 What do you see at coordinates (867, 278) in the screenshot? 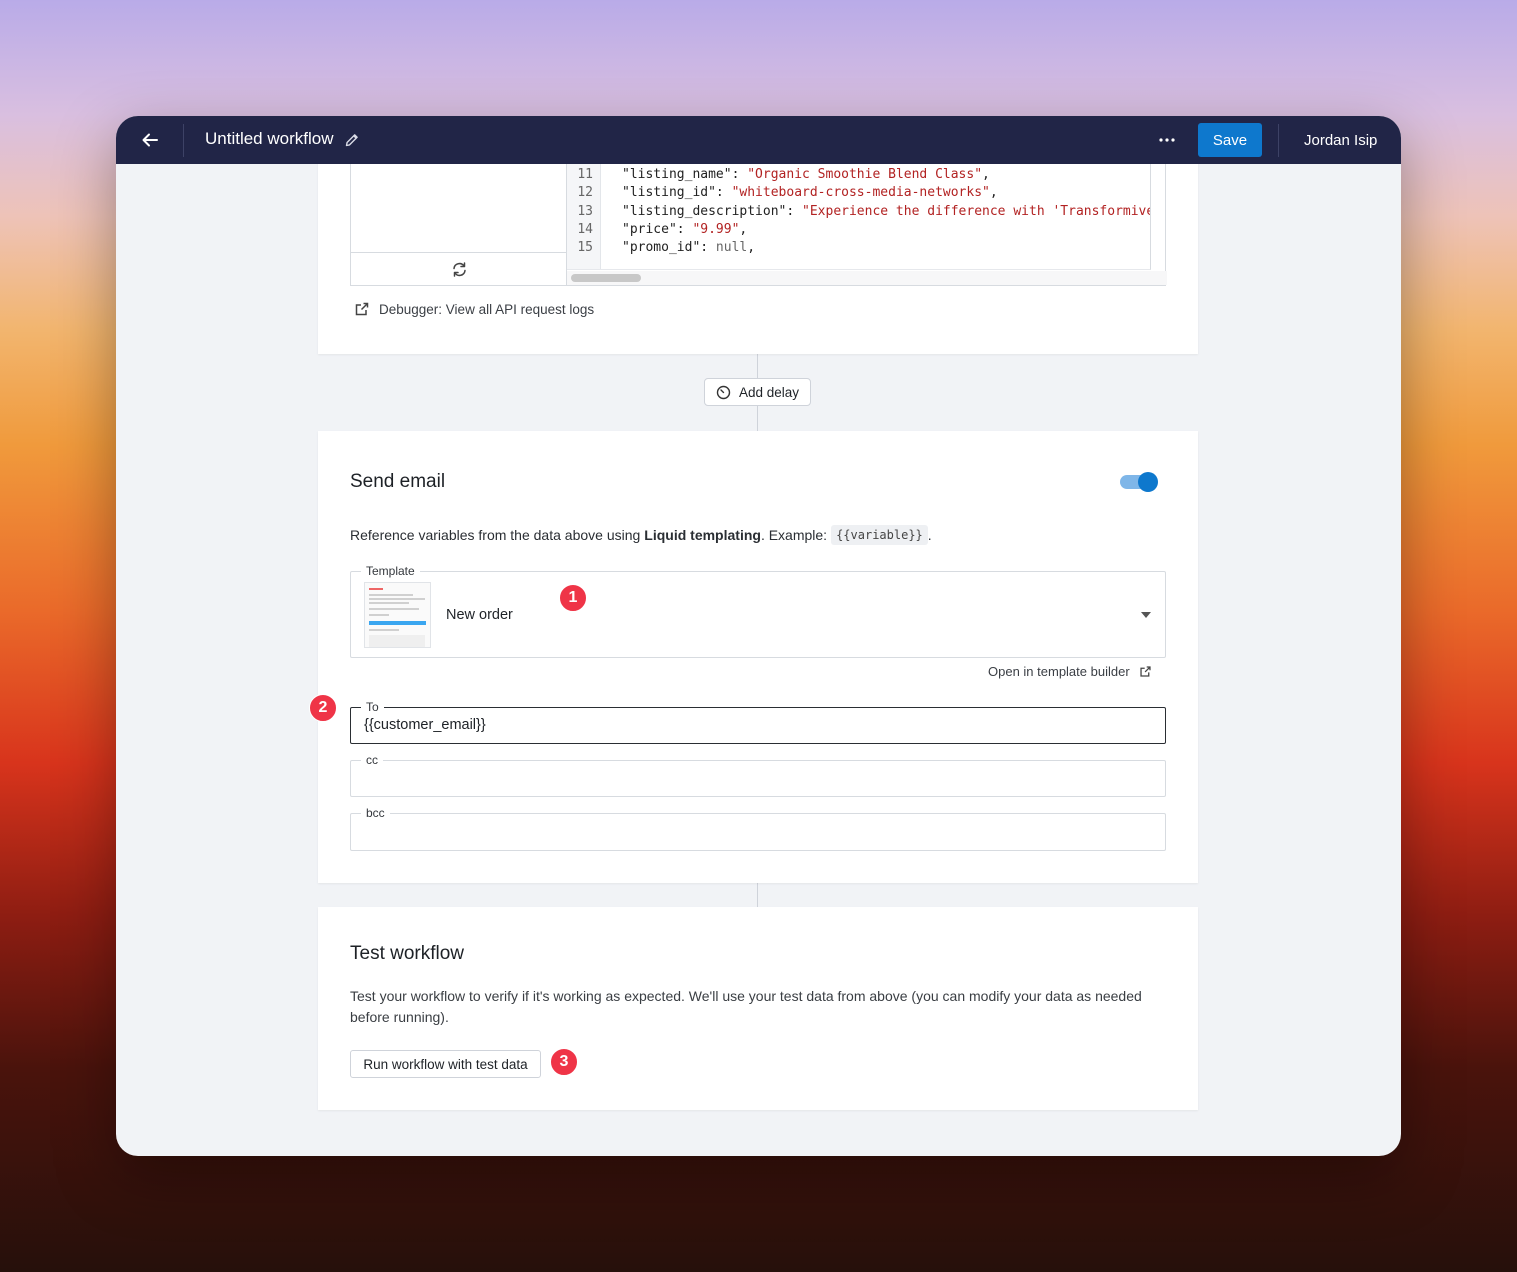
I see `horizontal-scrollbar` at bounding box center [867, 278].